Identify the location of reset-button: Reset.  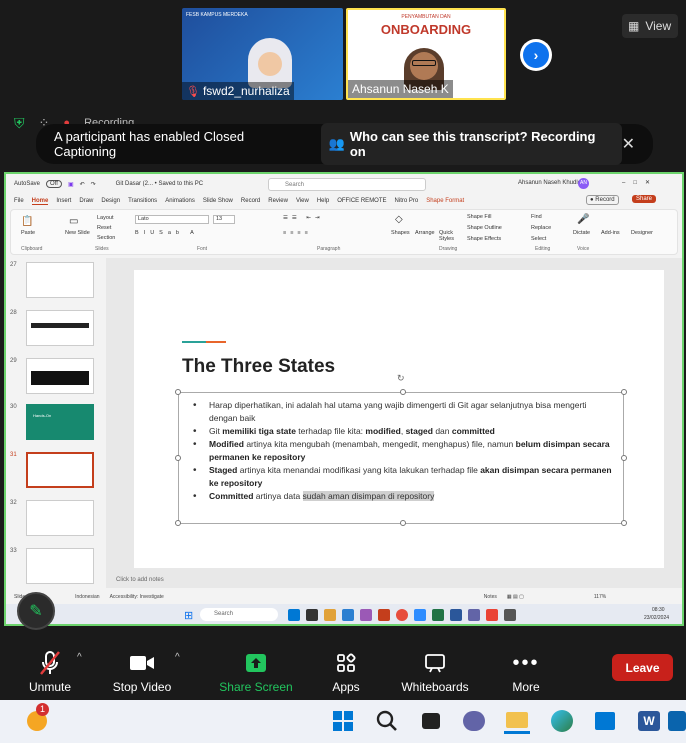
(104, 228).